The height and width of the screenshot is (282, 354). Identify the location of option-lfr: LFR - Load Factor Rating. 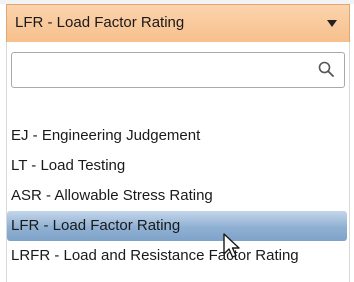
(177, 226).